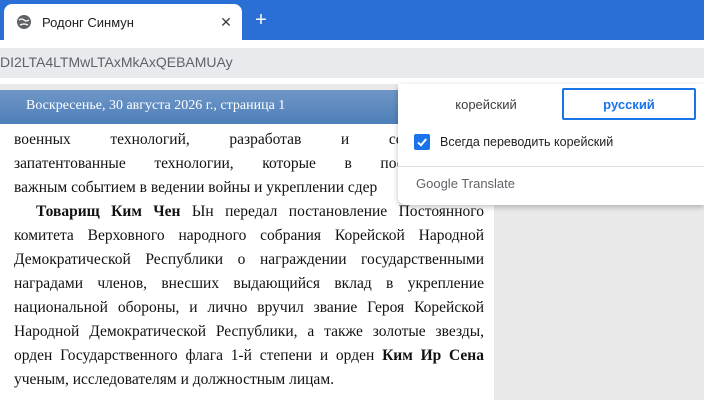 The height and width of the screenshot is (400, 704). What do you see at coordinates (108, 211) in the screenshot?
I see `leader-name: Товарищ Ким Чен` at bounding box center [108, 211].